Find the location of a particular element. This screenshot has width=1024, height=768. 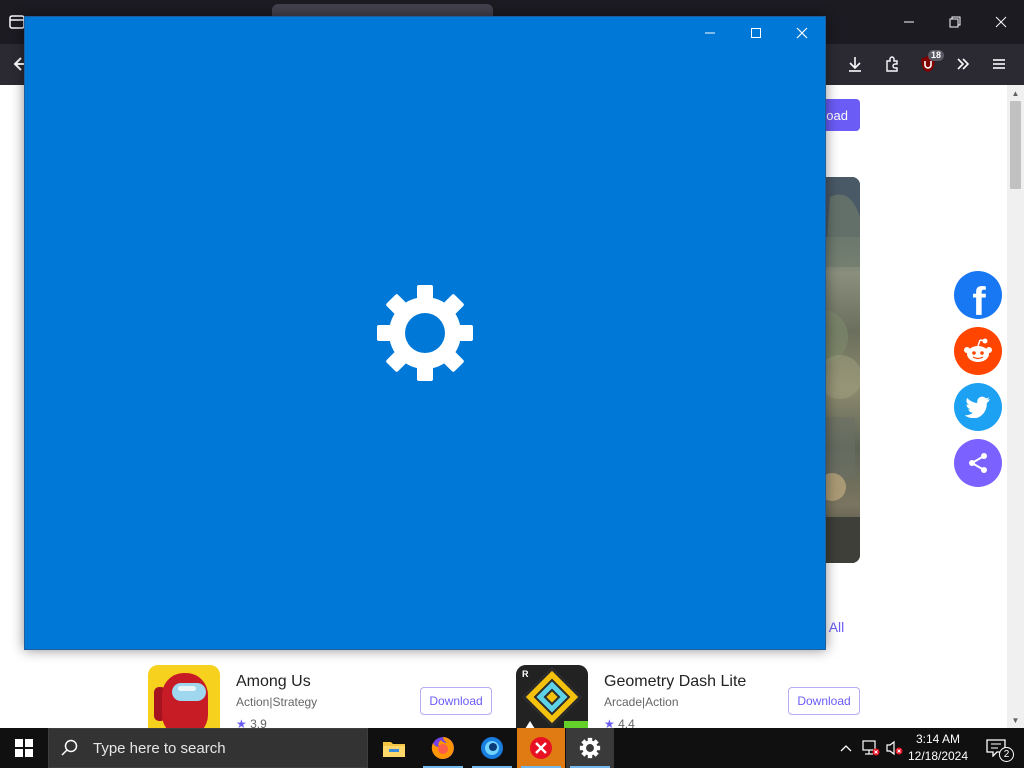

chevron-up-icon is located at coordinates (846, 748).